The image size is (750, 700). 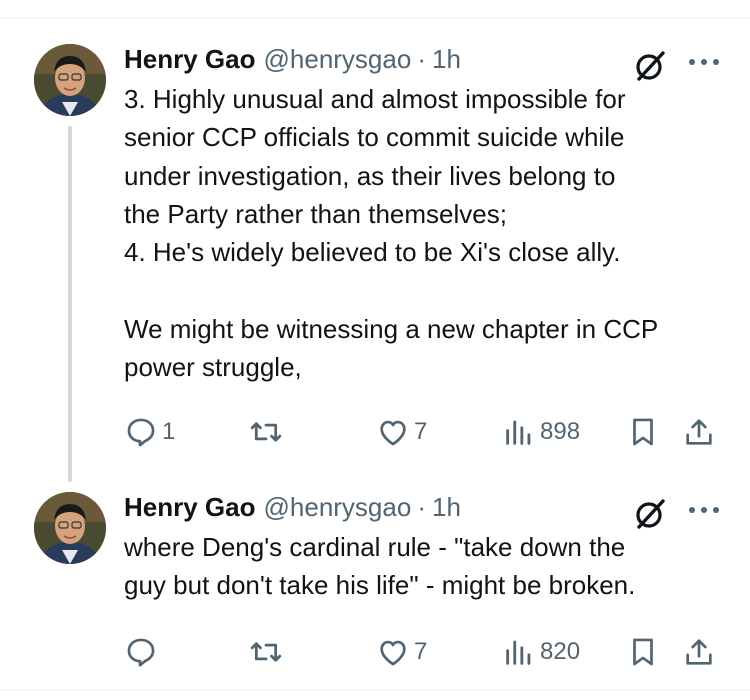 I want to click on reply-button, so click(x=143, y=652).